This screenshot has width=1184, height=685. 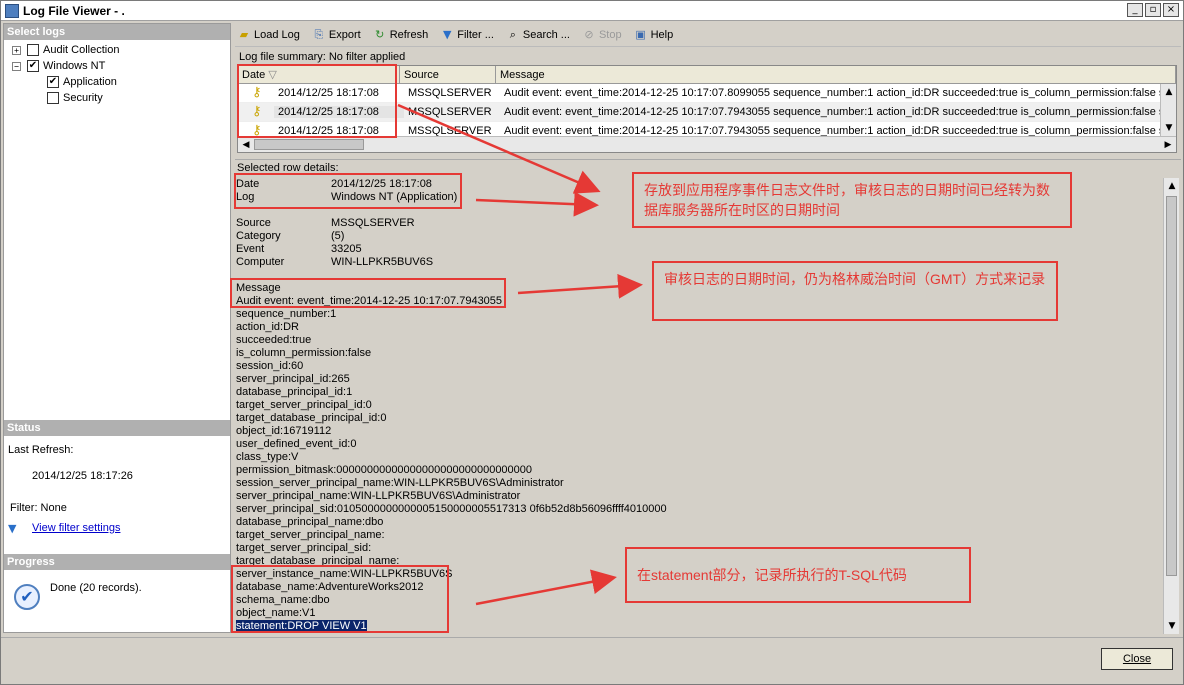 What do you see at coordinates (1153, 10) in the screenshot?
I see `maximize-button: ▫` at bounding box center [1153, 10].